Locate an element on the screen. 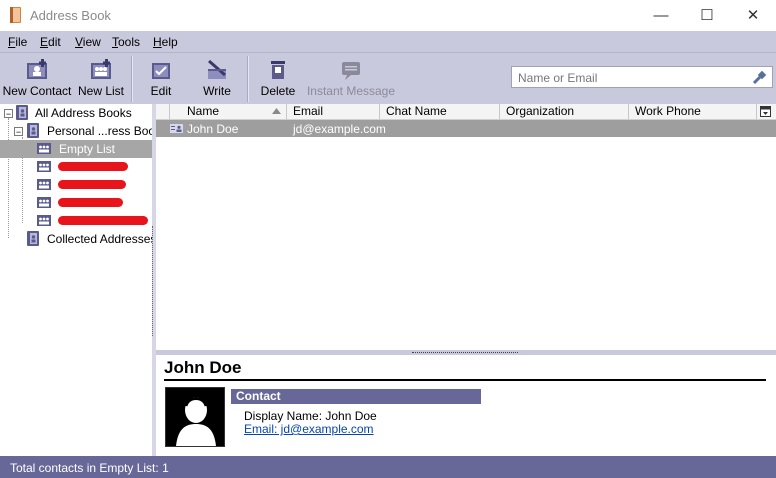  email-link: Email: jd@example.com is located at coordinates (309, 429).